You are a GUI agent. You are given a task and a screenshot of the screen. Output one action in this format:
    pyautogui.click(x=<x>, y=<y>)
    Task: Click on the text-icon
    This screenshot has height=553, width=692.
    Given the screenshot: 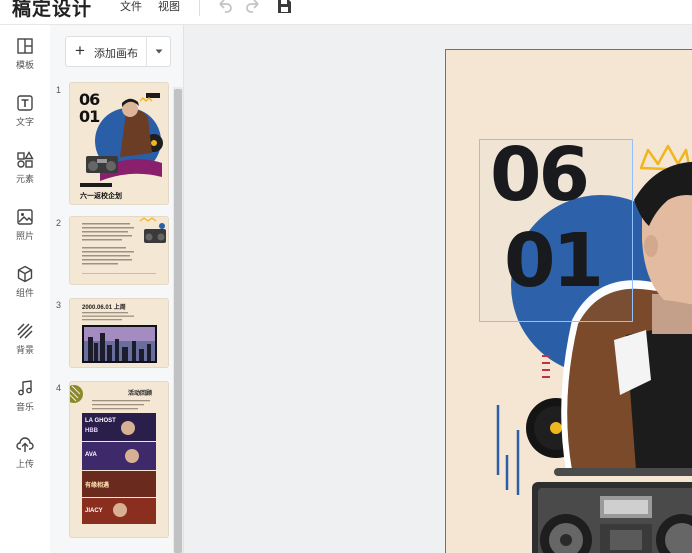 What is the action you would take?
    pyautogui.click(x=25, y=103)
    